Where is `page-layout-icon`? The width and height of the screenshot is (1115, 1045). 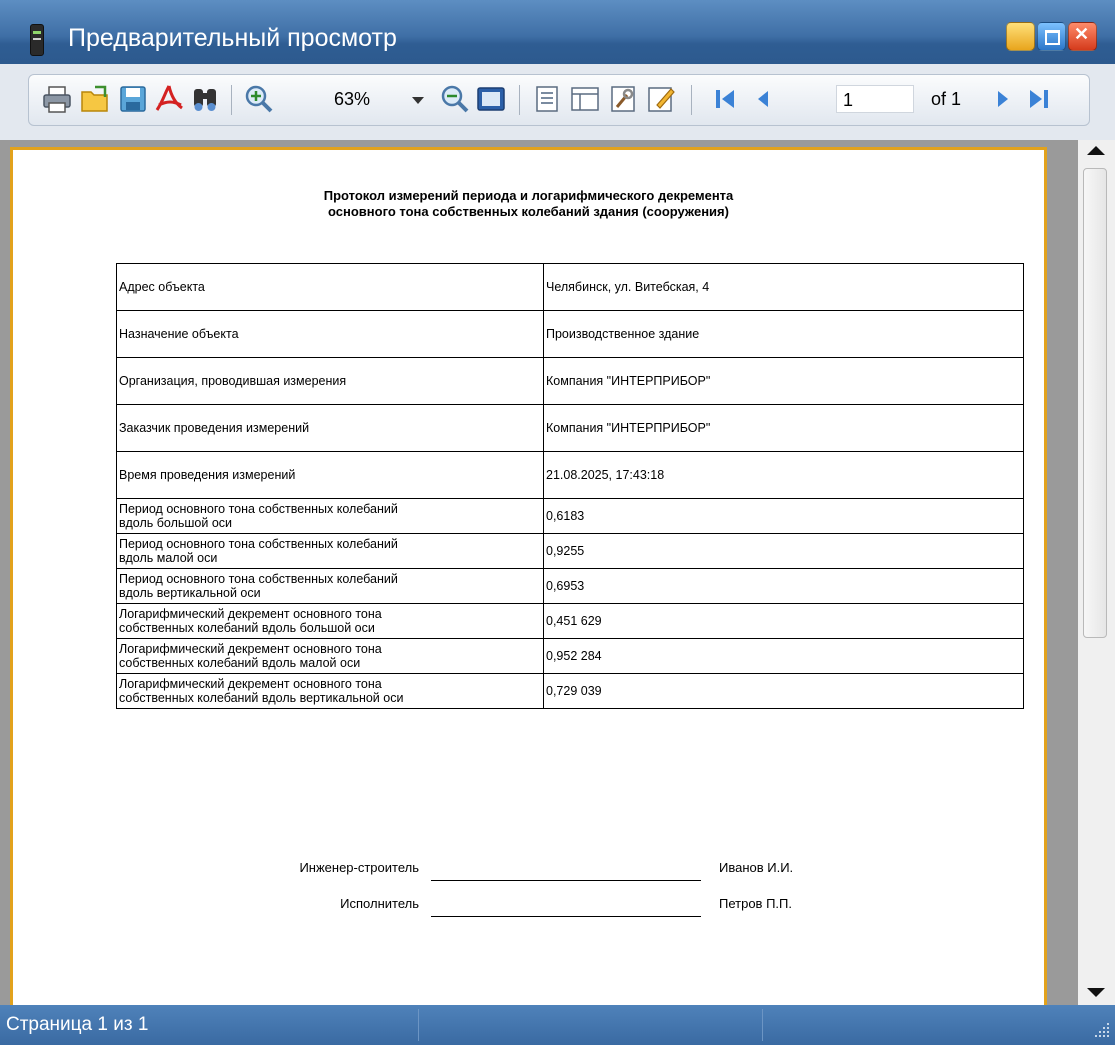 page-layout-icon is located at coordinates (585, 99).